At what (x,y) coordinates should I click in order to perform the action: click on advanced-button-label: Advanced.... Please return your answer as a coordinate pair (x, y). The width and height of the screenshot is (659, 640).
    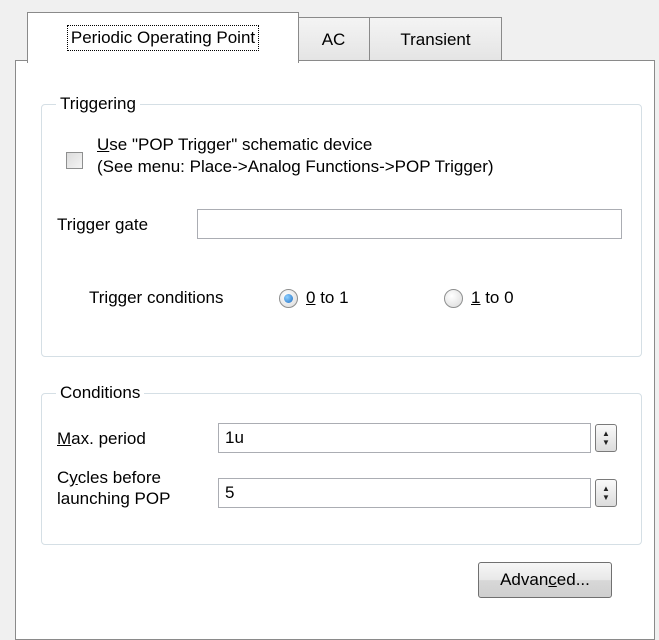
    Looking at the image, I should click on (545, 579).